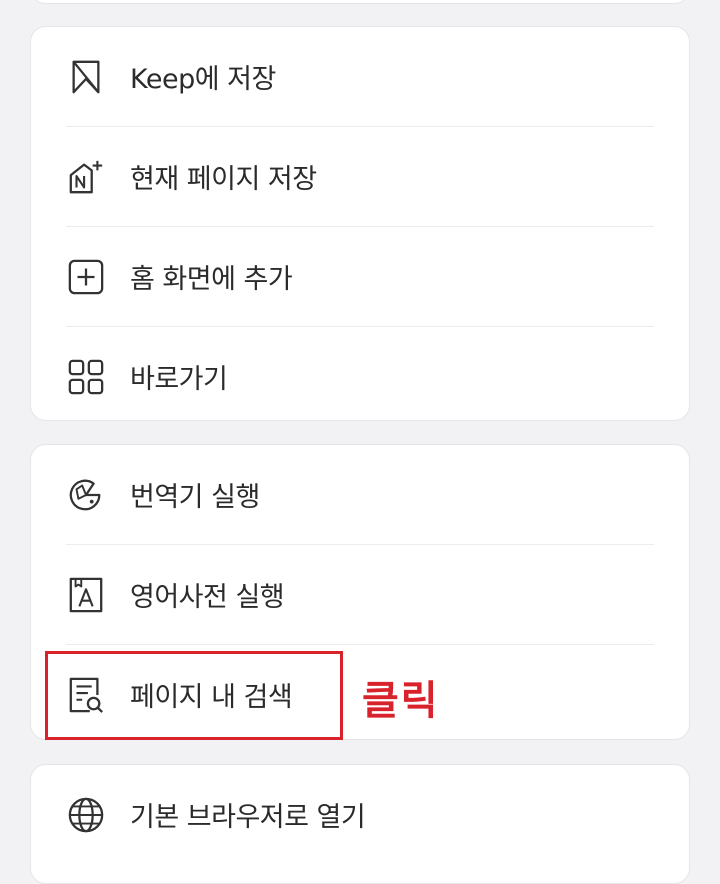 Image resolution: width=720 pixels, height=884 pixels. Describe the element at coordinates (86, 495) in the screenshot. I see `translator-icon` at that location.